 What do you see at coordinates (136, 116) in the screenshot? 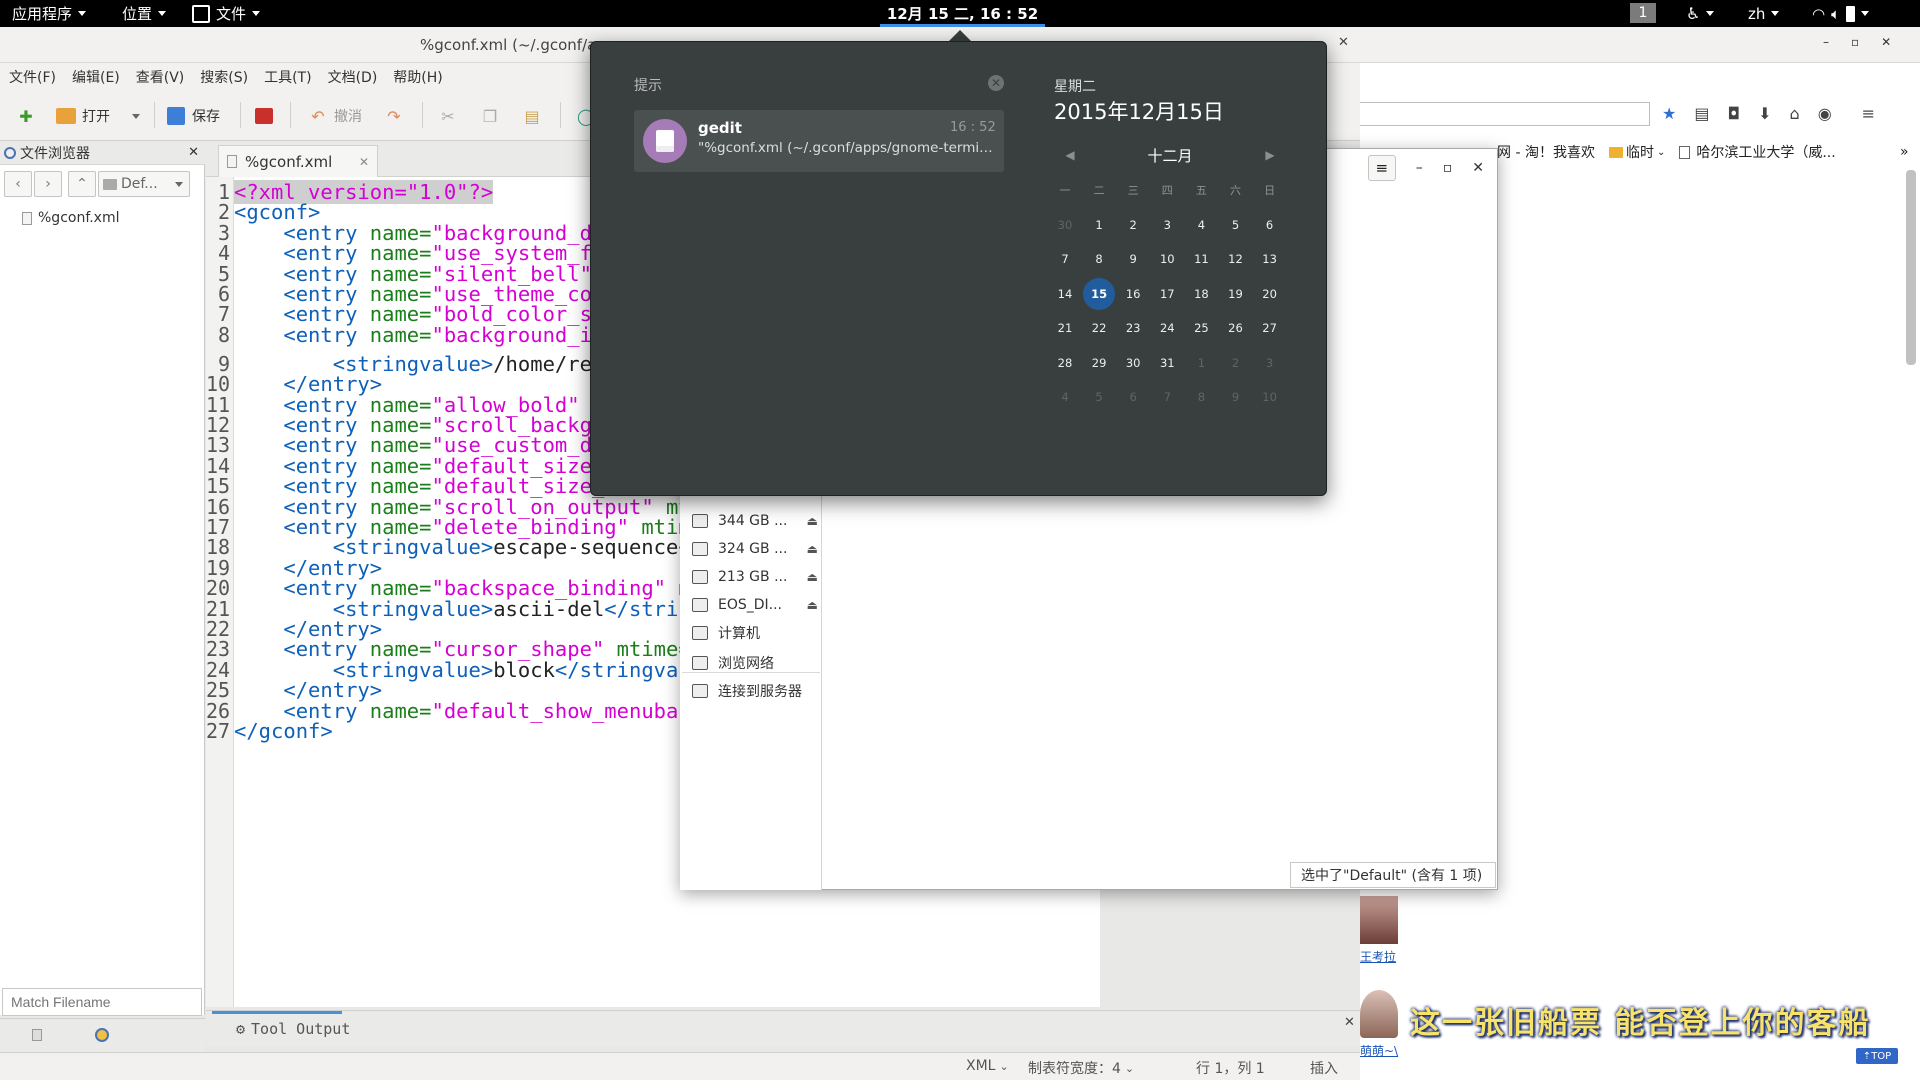
I see `open-recent-dropdown` at bounding box center [136, 116].